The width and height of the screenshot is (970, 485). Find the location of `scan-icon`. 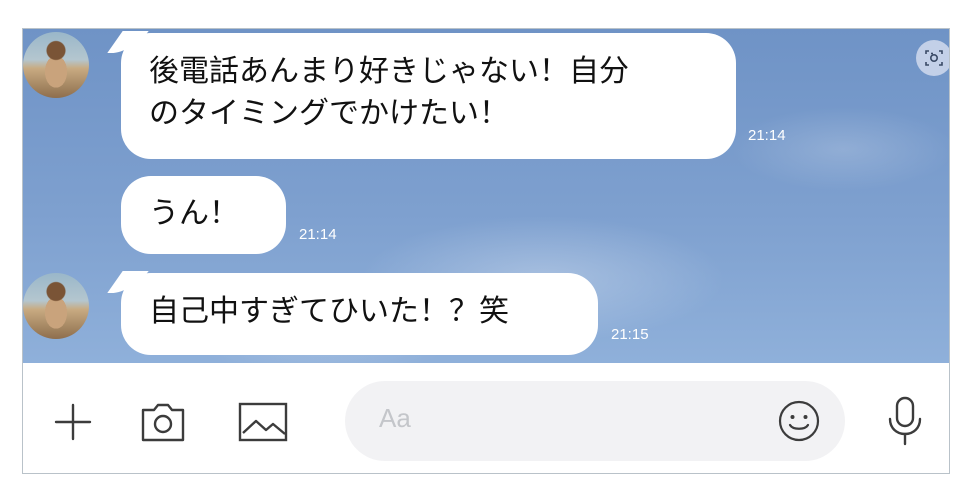

scan-icon is located at coordinates (932, 58).